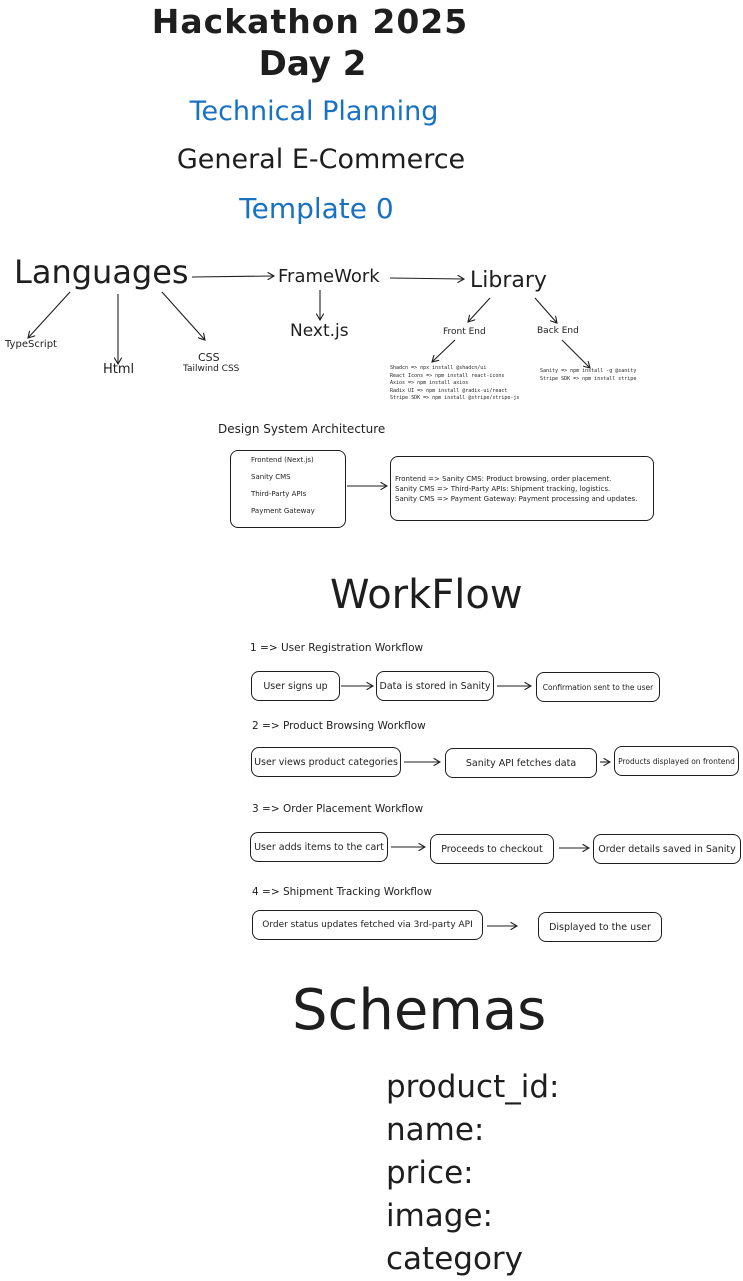  I want to click on schema-field-price: price:, so click(430, 1173).